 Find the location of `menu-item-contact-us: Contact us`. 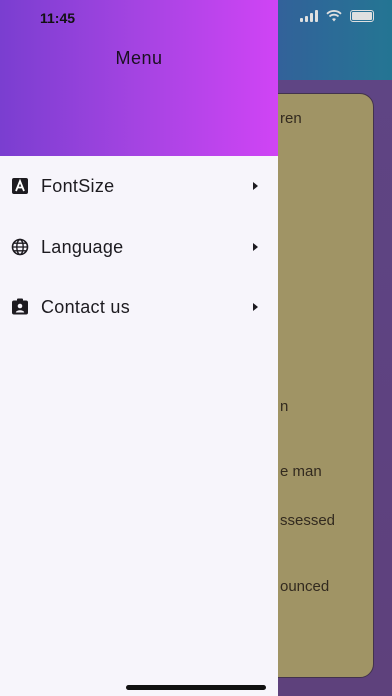

menu-item-contact-us: Contact us is located at coordinates (139, 307).